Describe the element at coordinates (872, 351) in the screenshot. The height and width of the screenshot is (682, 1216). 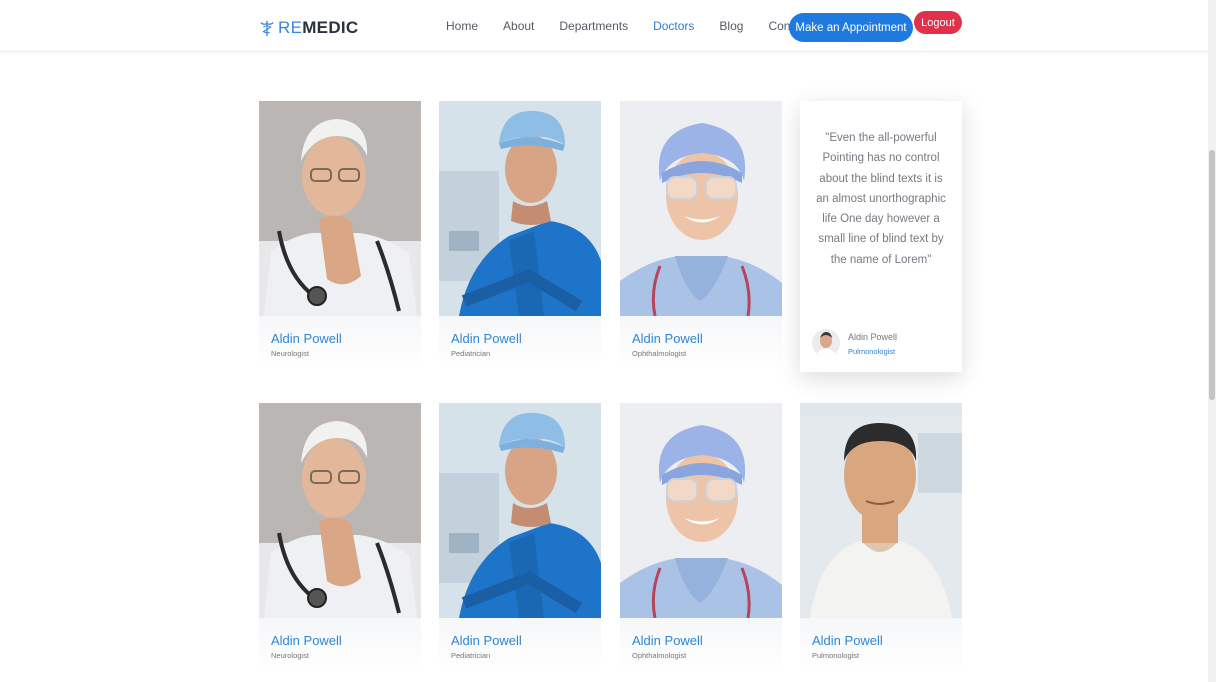
I see `testimonial-specialty: Pulmonologist` at that location.